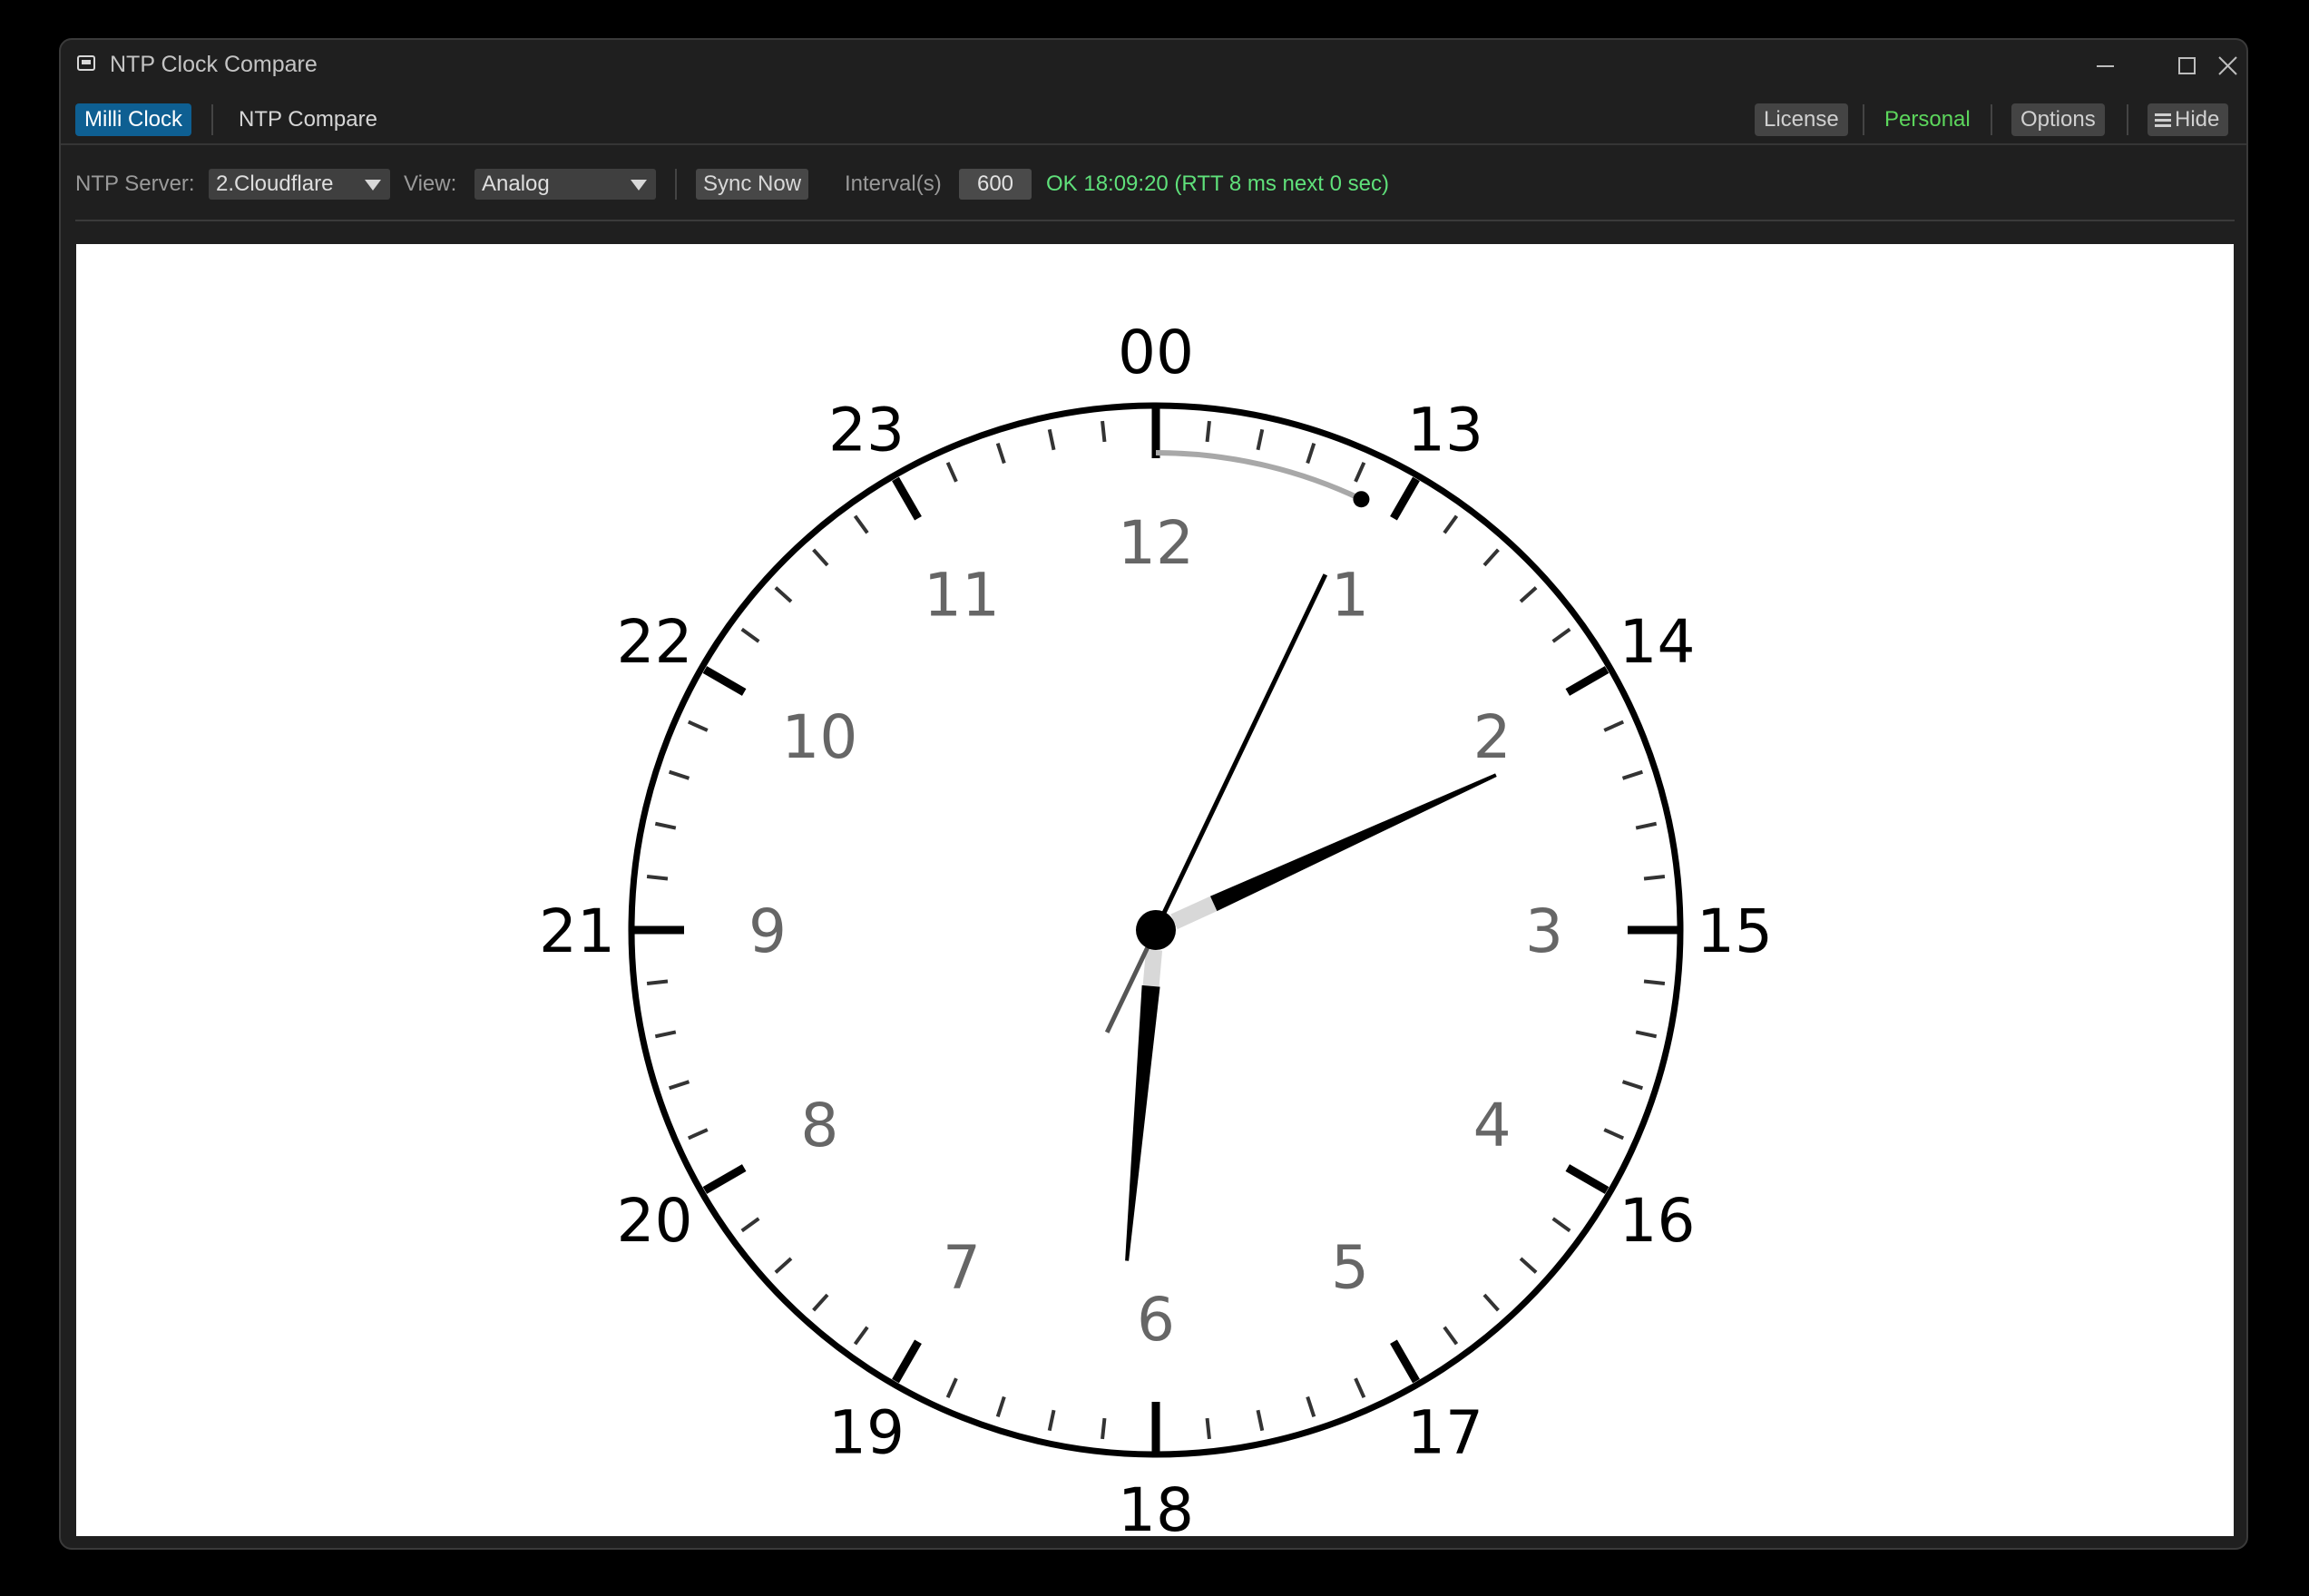 Image resolution: width=2309 pixels, height=1596 pixels. Describe the element at coordinates (516, 183) in the screenshot. I see `view-value: Analog` at that location.